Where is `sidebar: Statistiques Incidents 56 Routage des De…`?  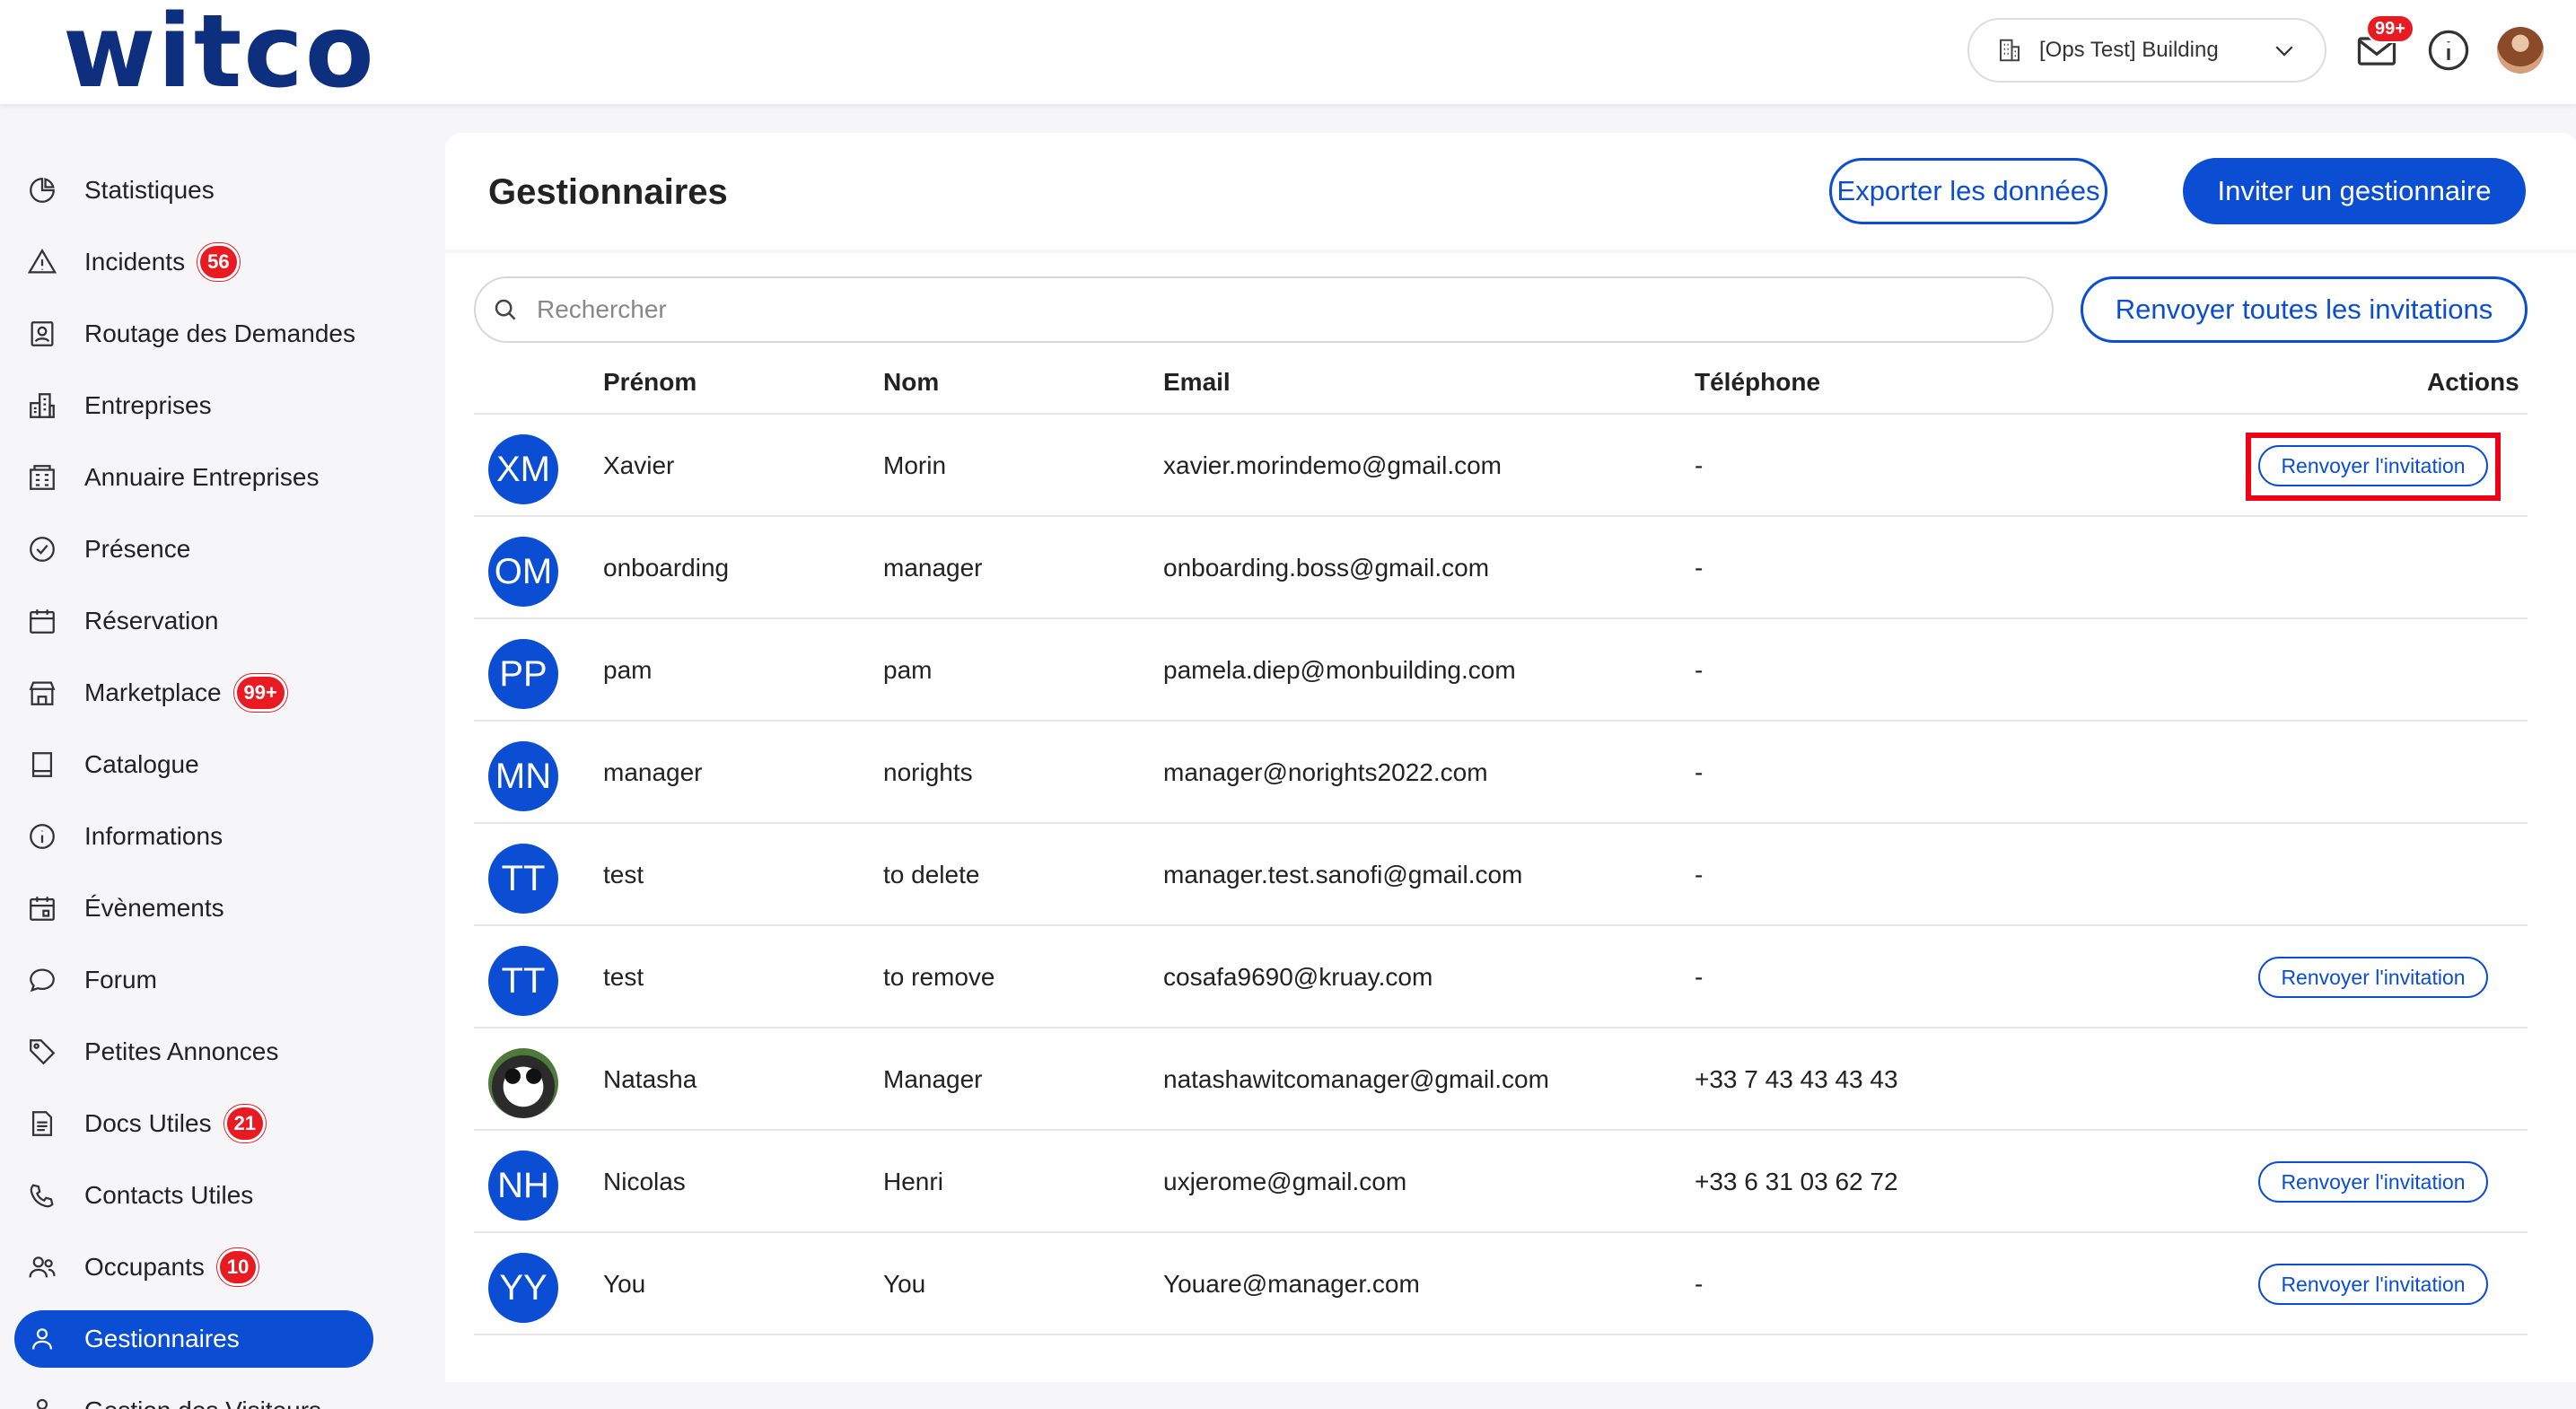
sidebar: Statistiques Incidents 56 Routage des De… is located at coordinates (206, 756).